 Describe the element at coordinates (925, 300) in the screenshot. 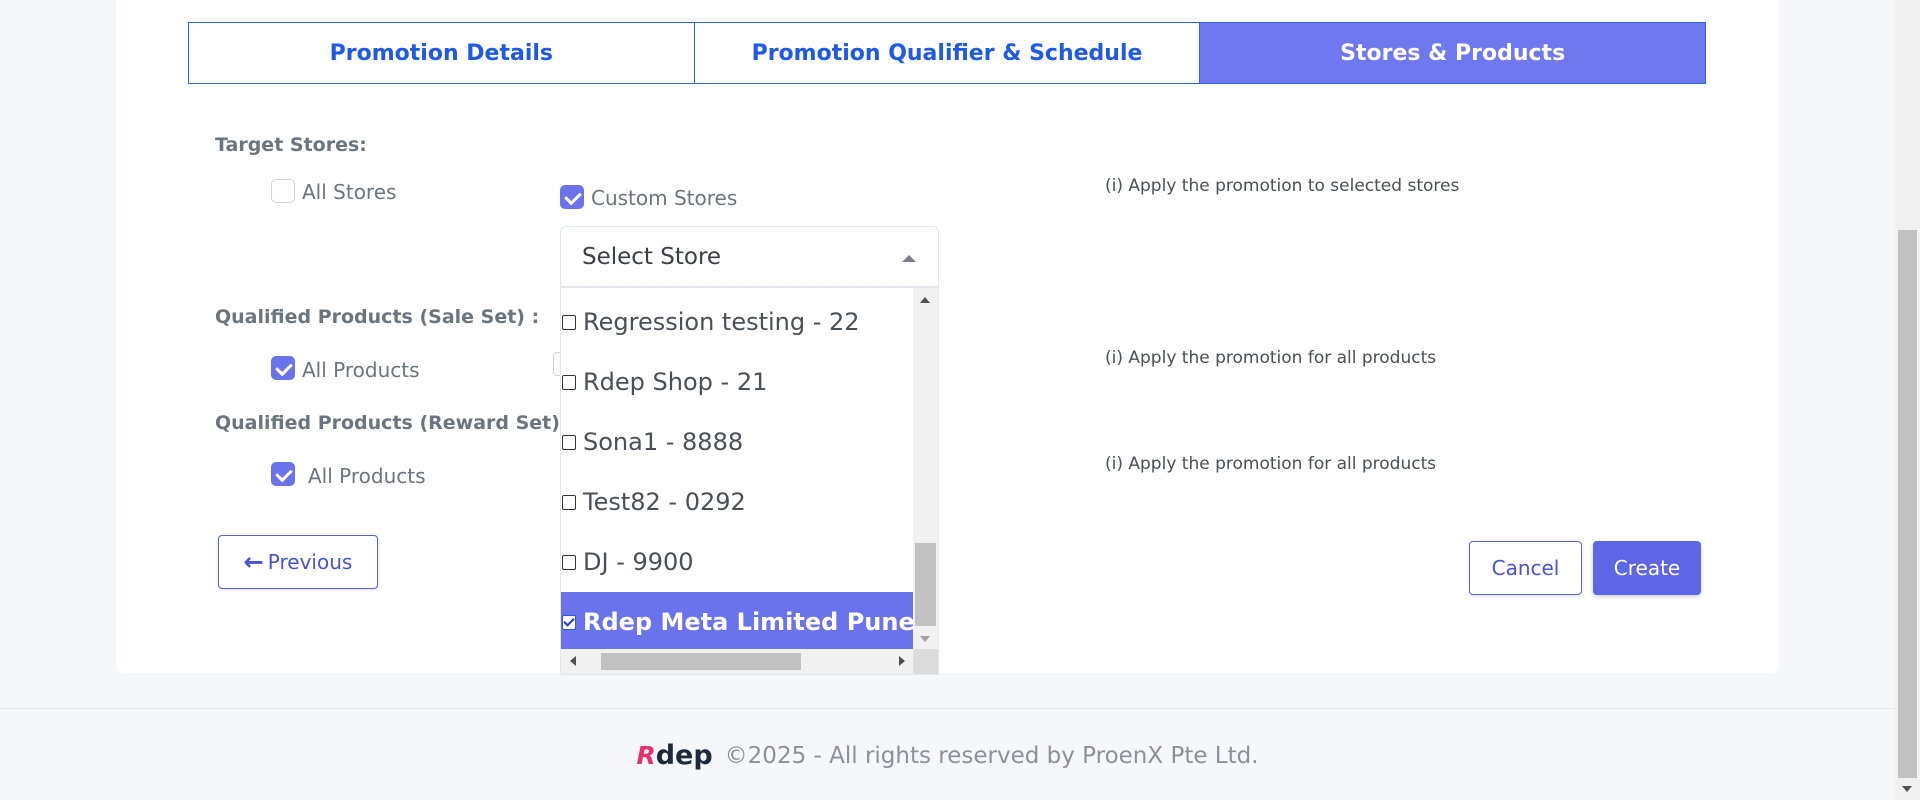

I see `scroll-up-arrow-icon` at that location.